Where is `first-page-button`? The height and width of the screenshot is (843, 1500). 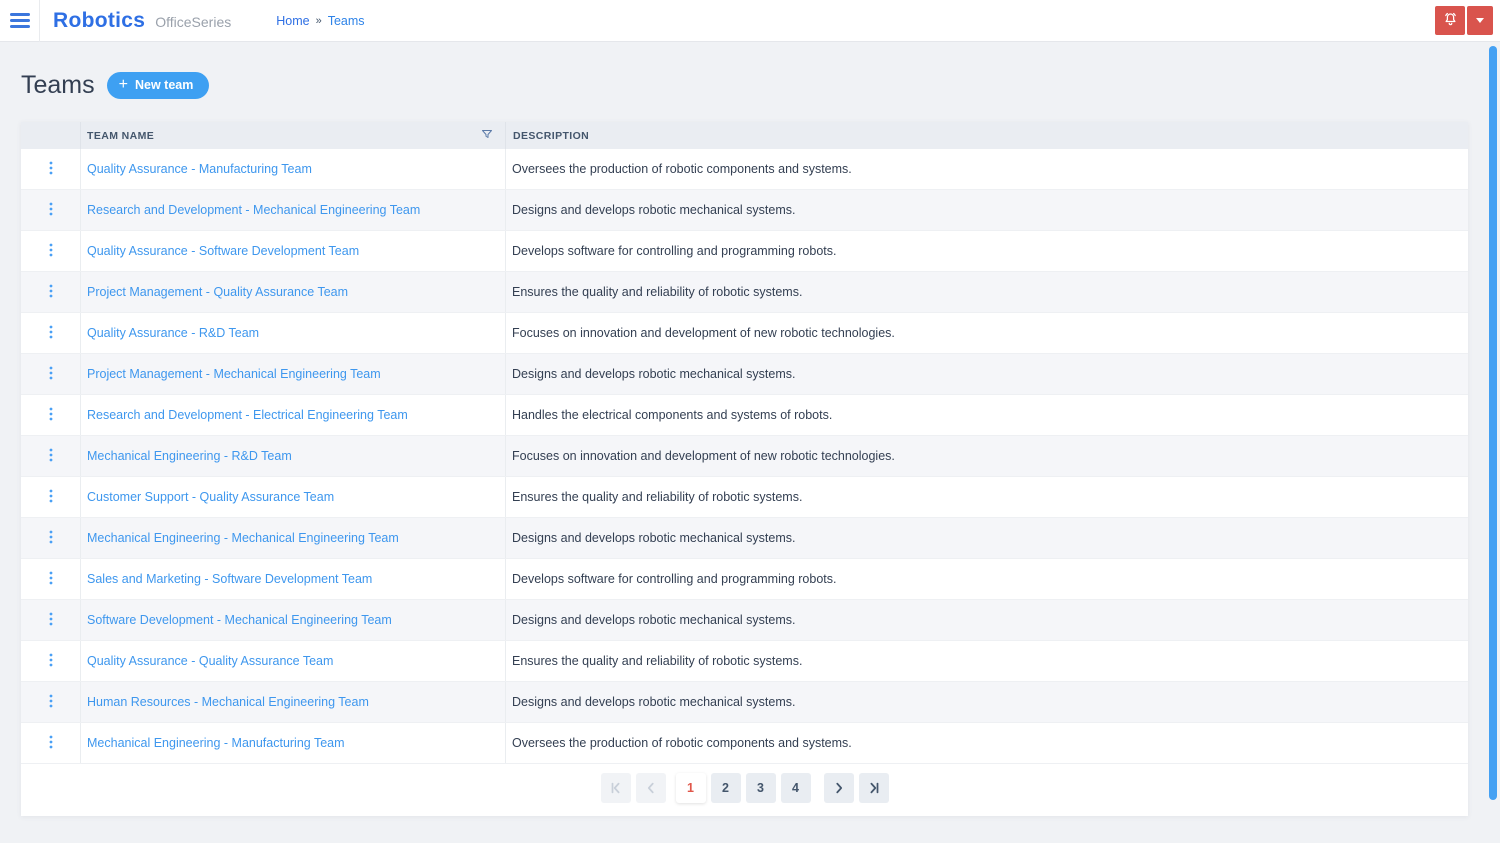
first-page-button is located at coordinates (615, 788).